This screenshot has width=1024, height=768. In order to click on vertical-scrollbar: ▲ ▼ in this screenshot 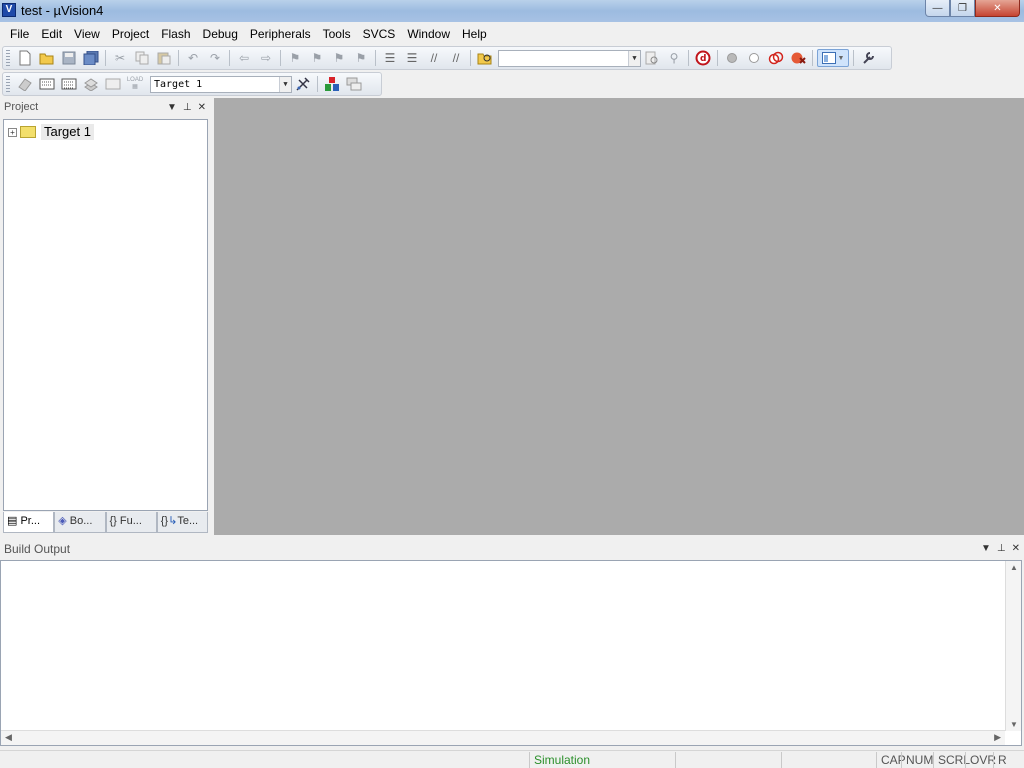, I will do `click(1013, 646)`.